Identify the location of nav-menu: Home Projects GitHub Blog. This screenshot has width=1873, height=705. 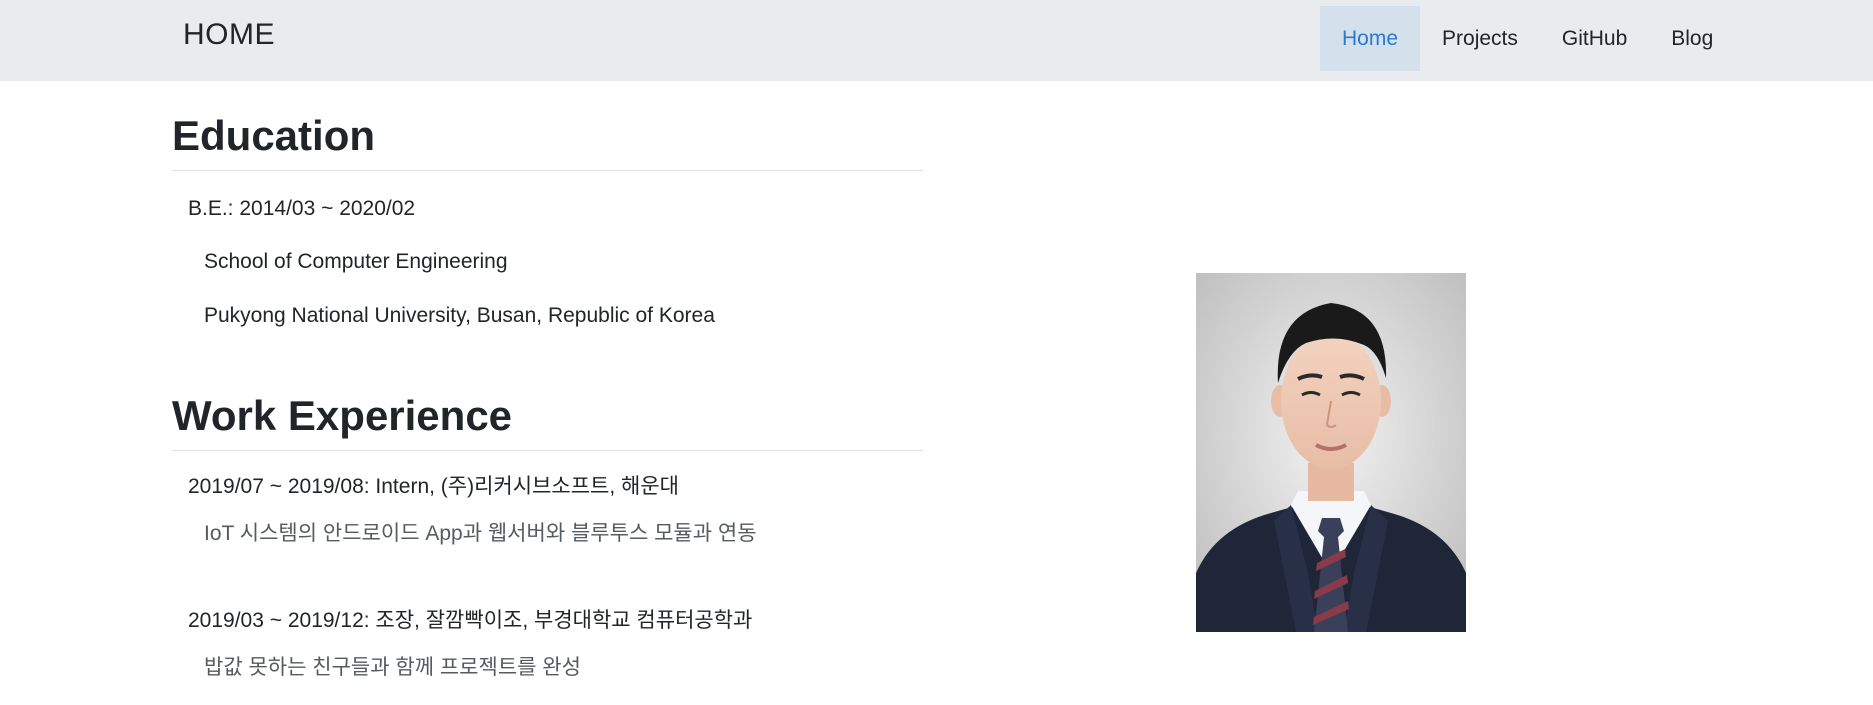
(1527, 38).